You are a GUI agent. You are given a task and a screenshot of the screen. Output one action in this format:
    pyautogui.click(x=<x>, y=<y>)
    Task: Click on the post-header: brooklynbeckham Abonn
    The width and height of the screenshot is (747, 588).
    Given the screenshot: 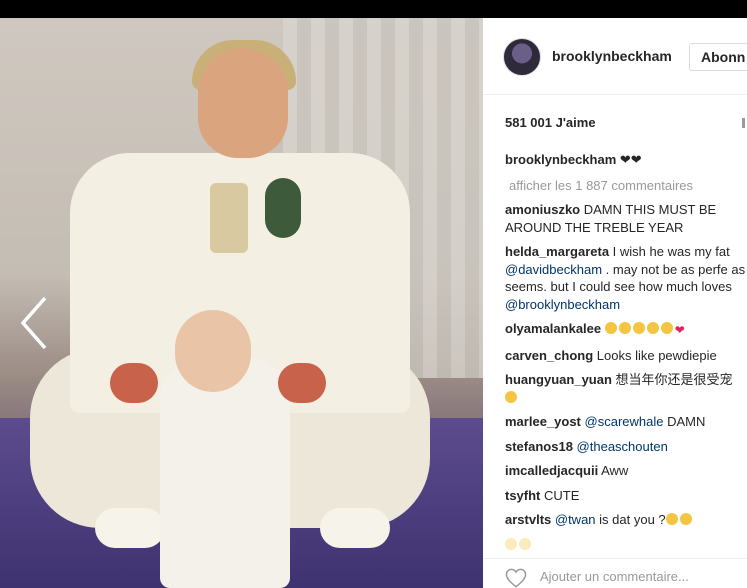 What is the action you would take?
    pyautogui.click(x=615, y=56)
    